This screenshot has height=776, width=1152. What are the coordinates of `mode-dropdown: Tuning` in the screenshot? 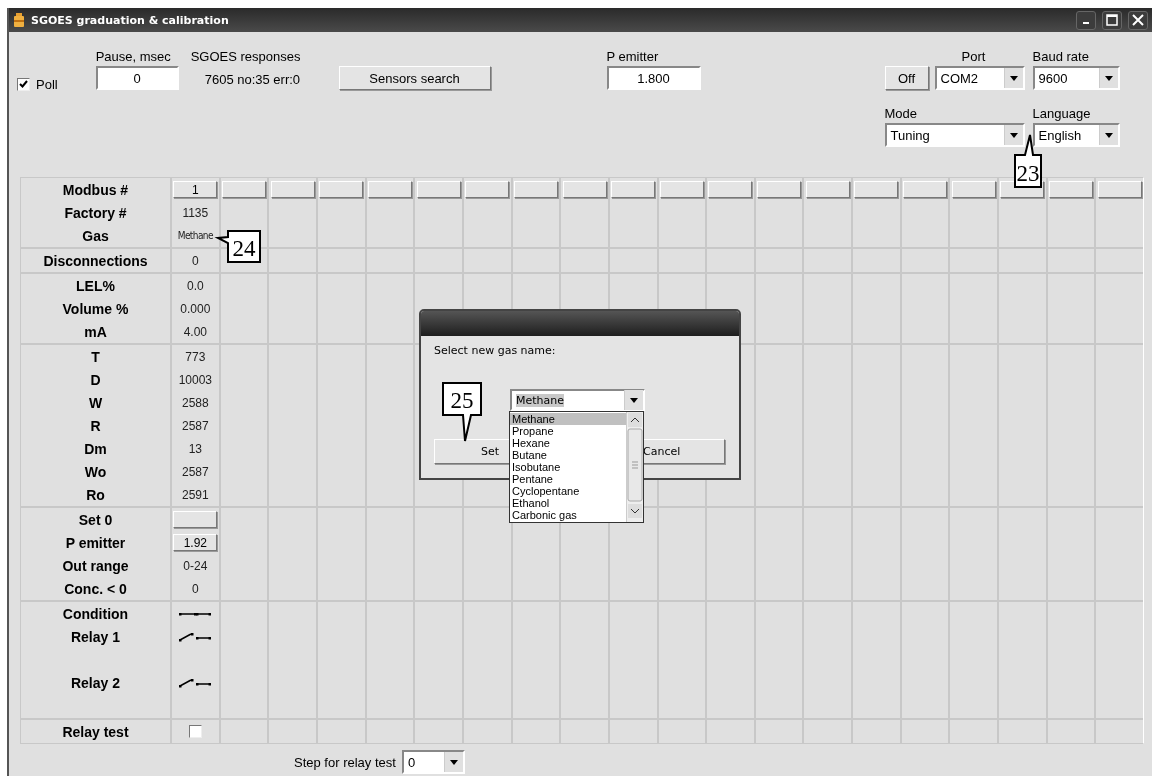 It's located at (954, 135).